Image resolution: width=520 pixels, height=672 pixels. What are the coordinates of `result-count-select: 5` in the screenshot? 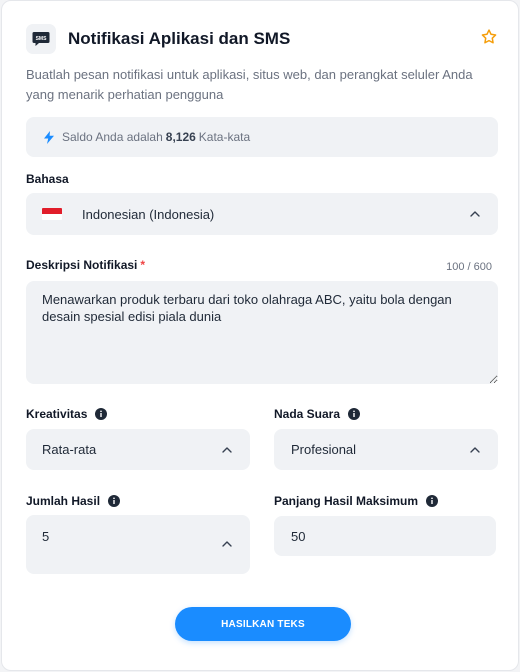 It's located at (138, 544).